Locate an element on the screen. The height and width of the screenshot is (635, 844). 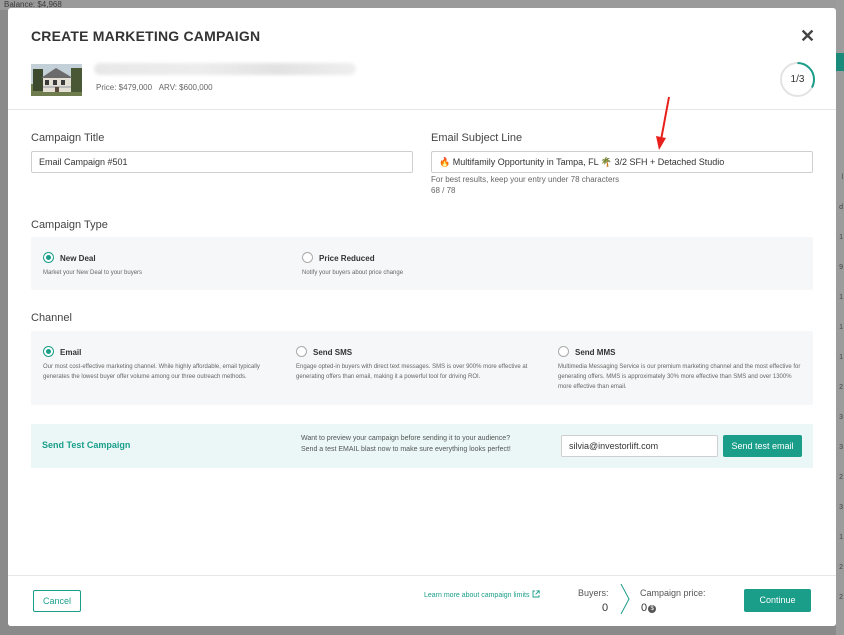
blurred-address is located at coordinates (225, 69).